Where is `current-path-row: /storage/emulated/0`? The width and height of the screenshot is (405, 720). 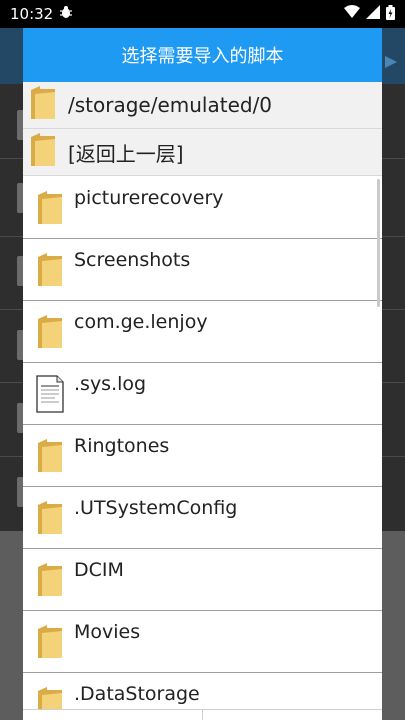
current-path-row: /storage/emulated/0 is located at coordinates (202, 105).